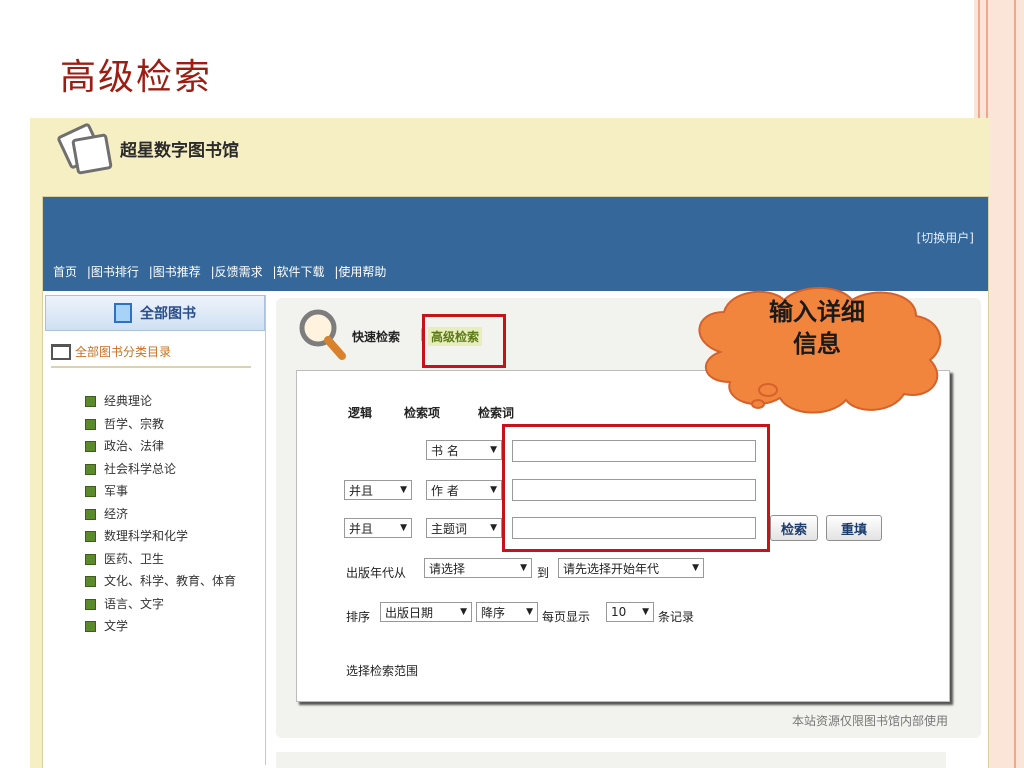  I want to click on field-header: 检索项, so click(422, 413).